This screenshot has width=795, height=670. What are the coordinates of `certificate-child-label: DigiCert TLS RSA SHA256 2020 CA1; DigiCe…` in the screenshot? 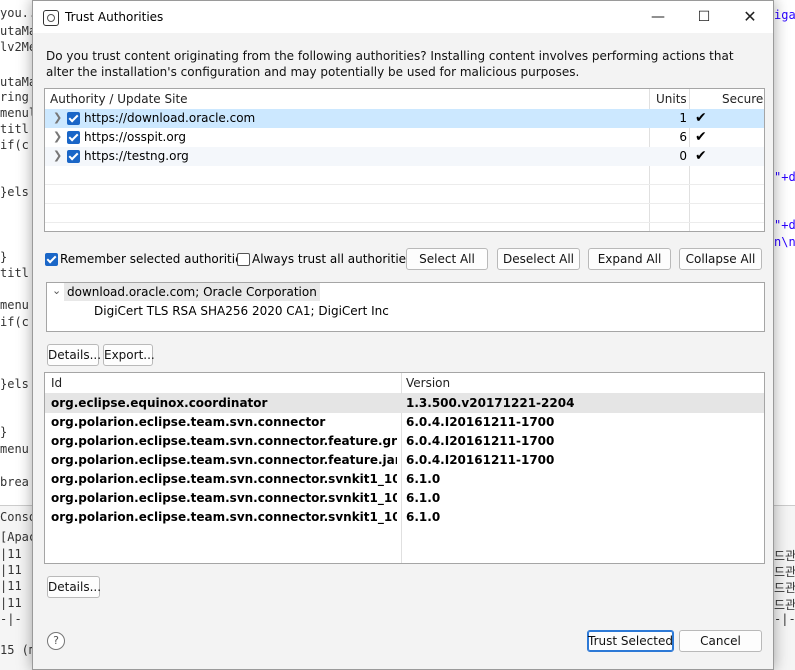 It's located at (241, 311).